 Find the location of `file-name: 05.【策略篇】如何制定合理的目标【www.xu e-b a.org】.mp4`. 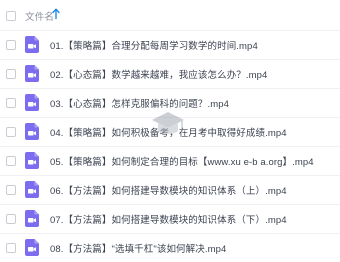

file-name: 05.【策略篇】如何制定合理的目标【www.xu e-b a.org】.mp4 is located at coordinates (182, 161).